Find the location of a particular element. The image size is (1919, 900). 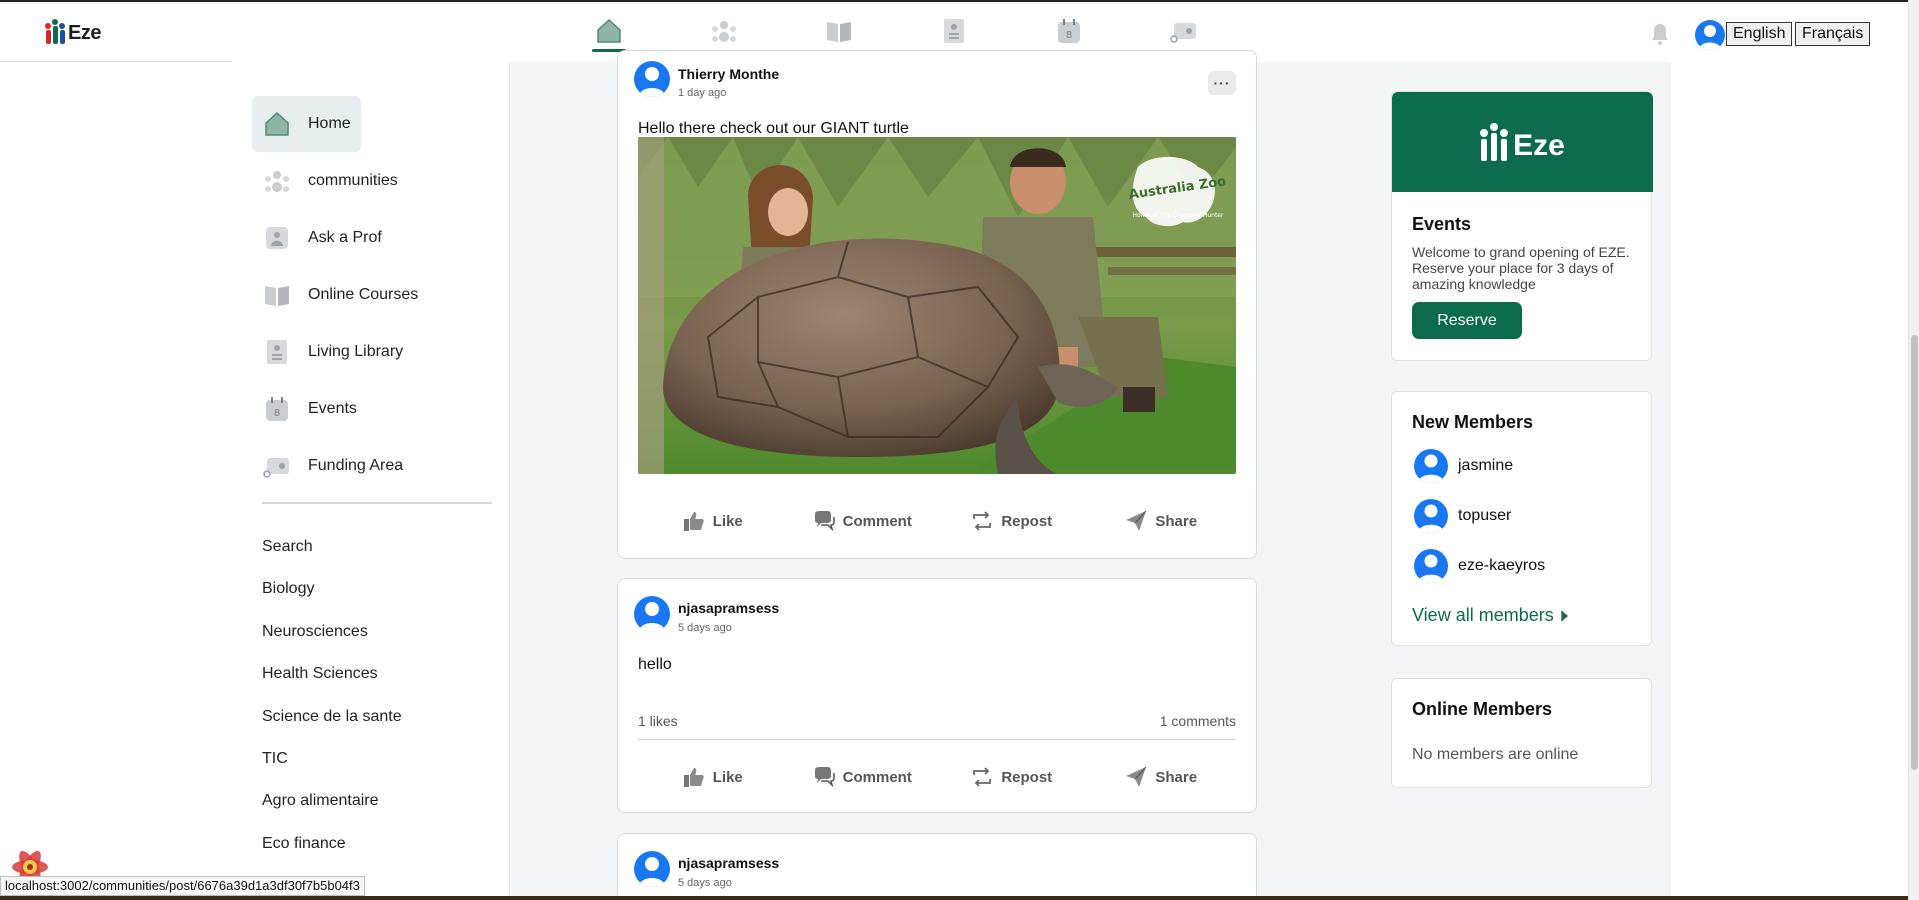

post-actions: Like Comment Repost Share is located at coordinates (937, 521).